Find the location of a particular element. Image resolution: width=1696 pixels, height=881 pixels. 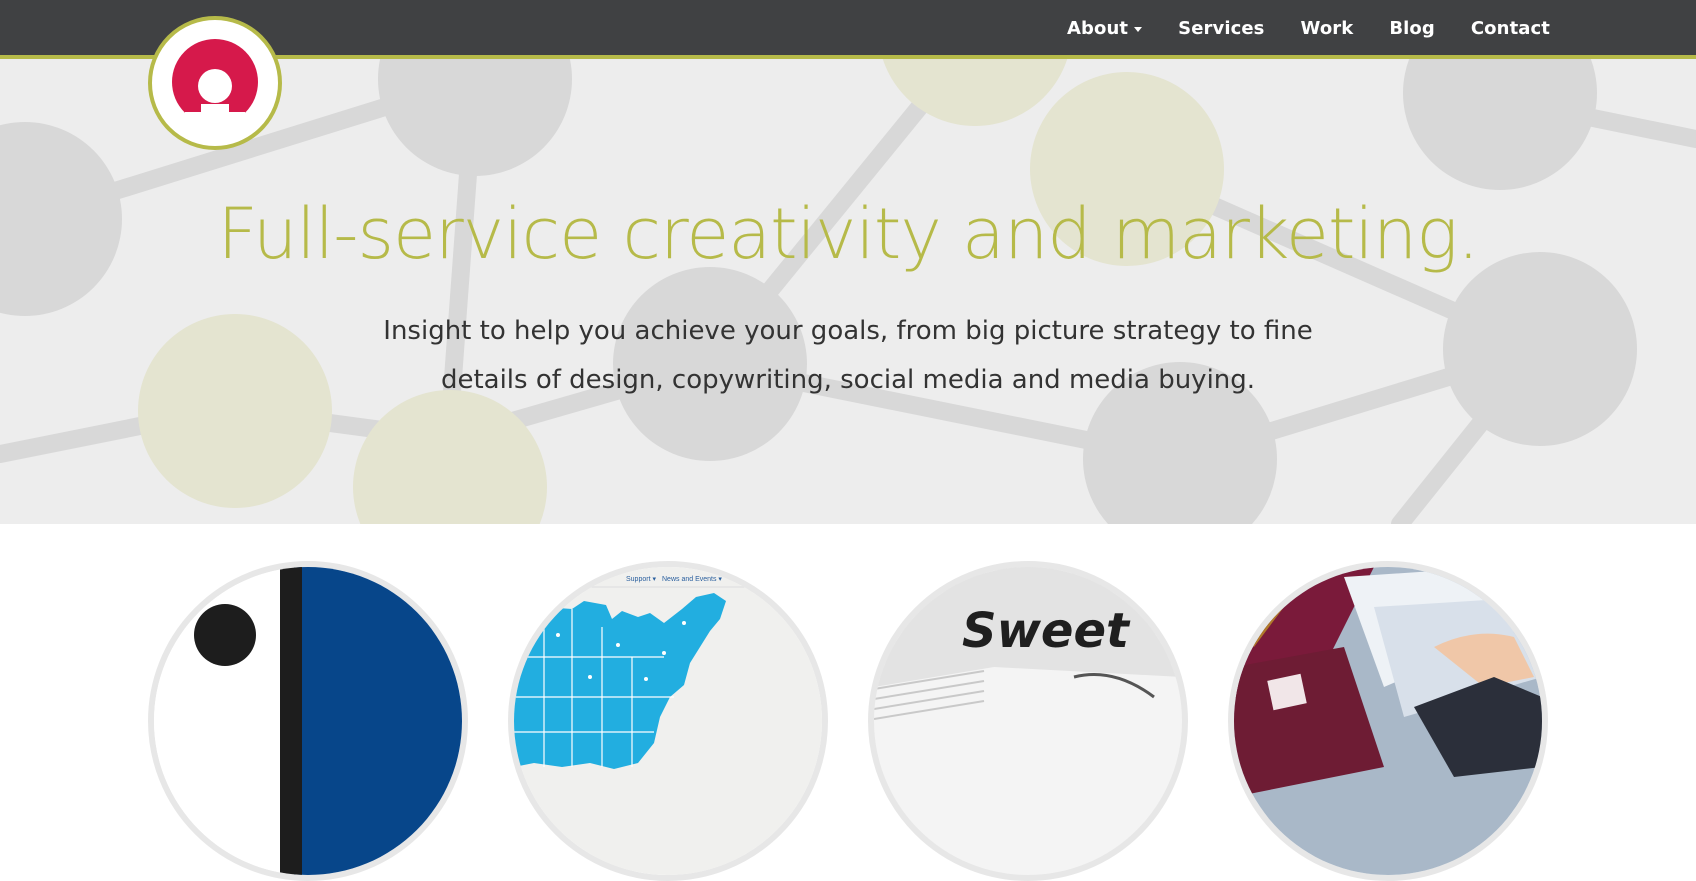

site-logo is located at coordinates (215, 83).